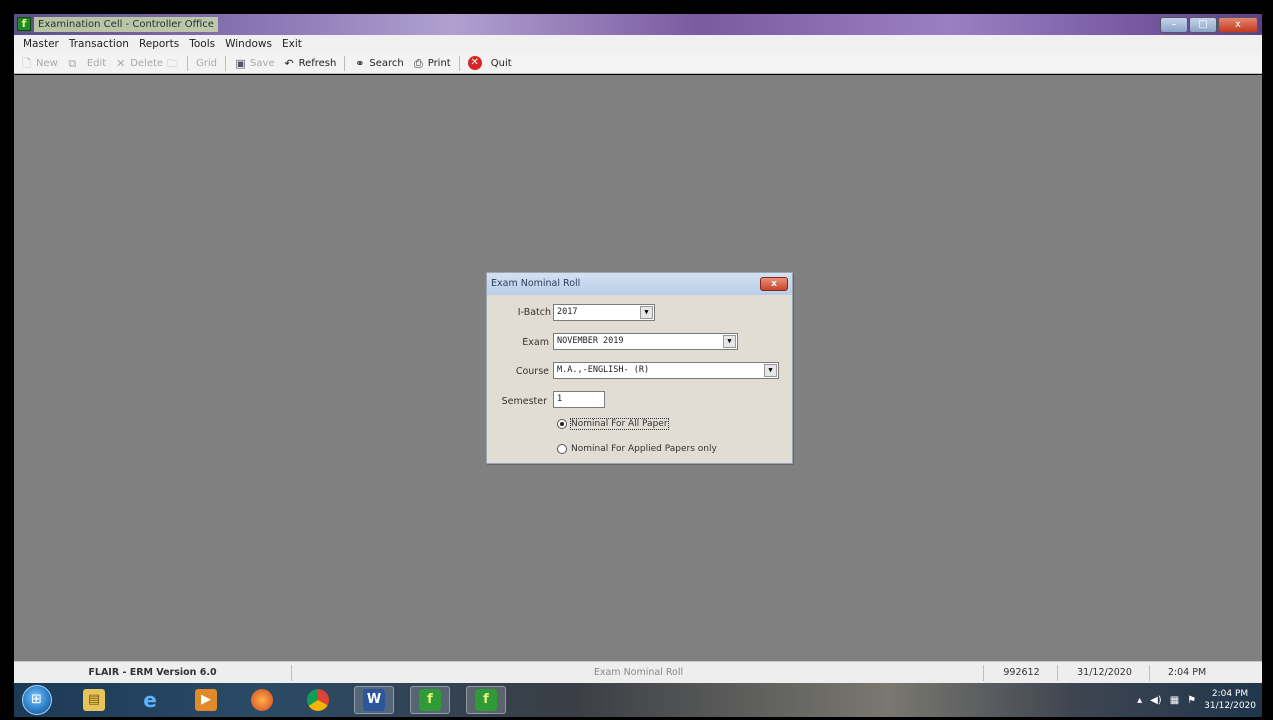 This screenshot has width=1273, height=720. Describe the element at coordinates (121, 63) in the screenshot. I see `delete-x-icon: ✕` at that location.